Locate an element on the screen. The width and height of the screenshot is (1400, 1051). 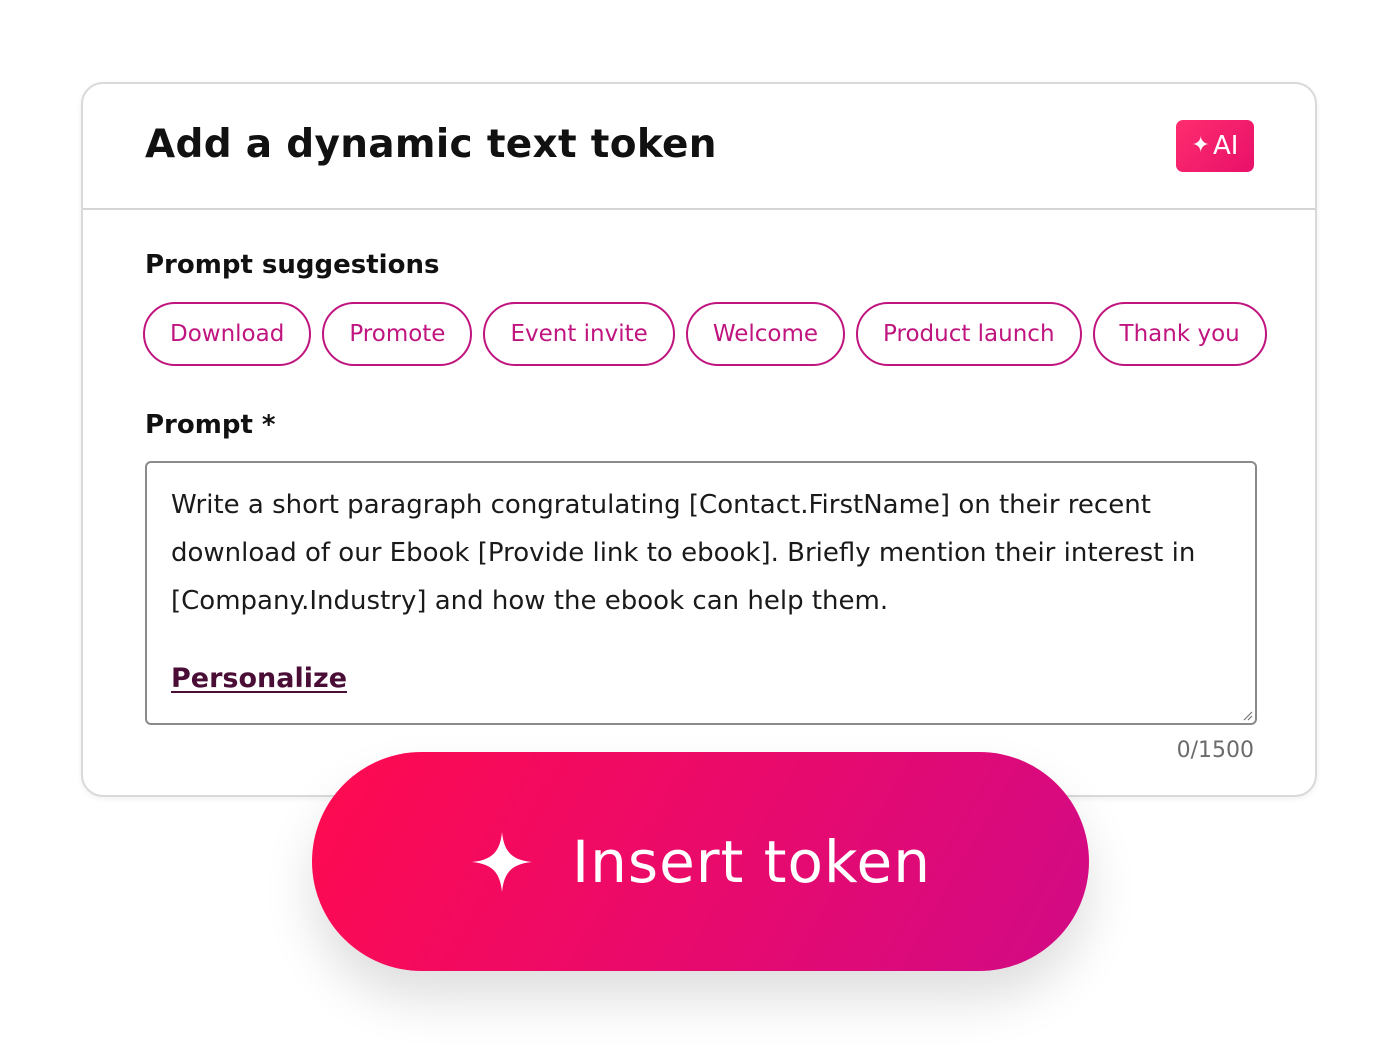
suggestion-chip-promote: Promote is located at coordinates (397, 334).